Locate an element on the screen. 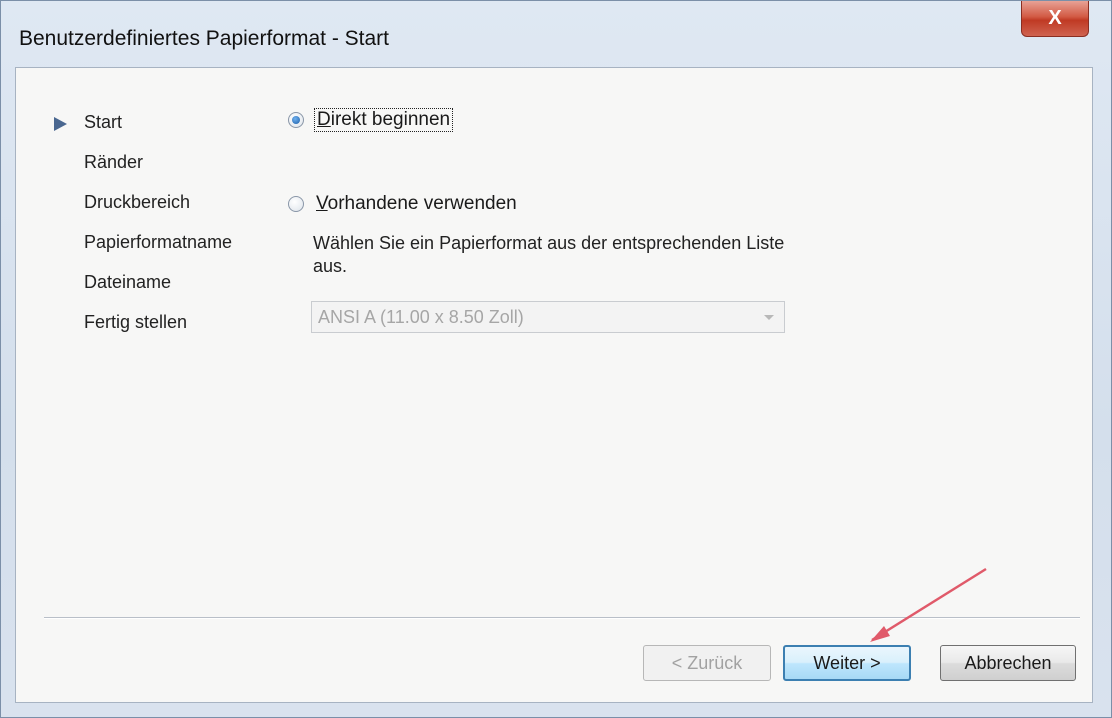  close-icon: X is located at coordinates (1055, 18).